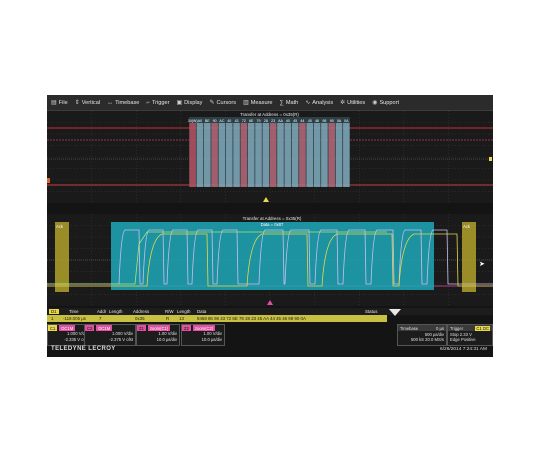 This screenshot has height=450, width=540. What do you see at coordinates (222, 103) in the screenshot?
I see `menu-cursors: ✎ Cursors` at bounding box center [222, 103].